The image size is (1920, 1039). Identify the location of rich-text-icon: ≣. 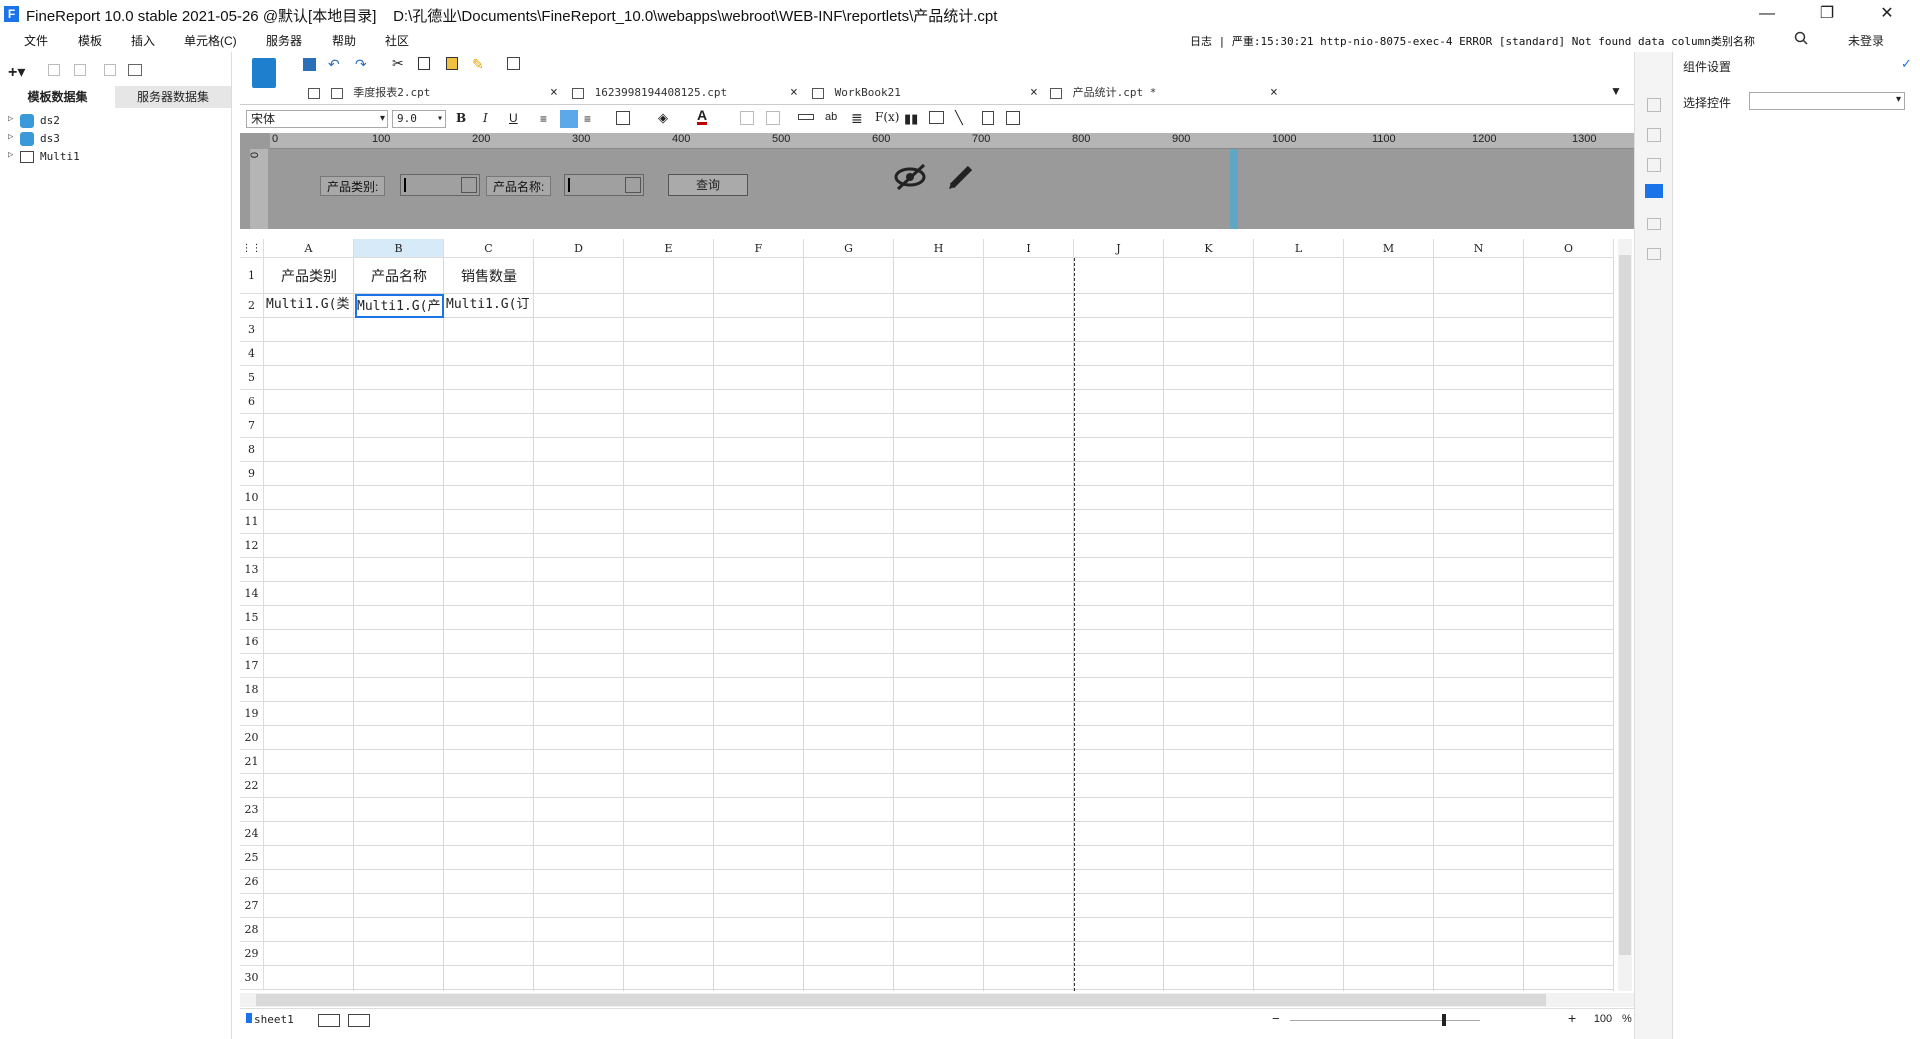
(857, 118).